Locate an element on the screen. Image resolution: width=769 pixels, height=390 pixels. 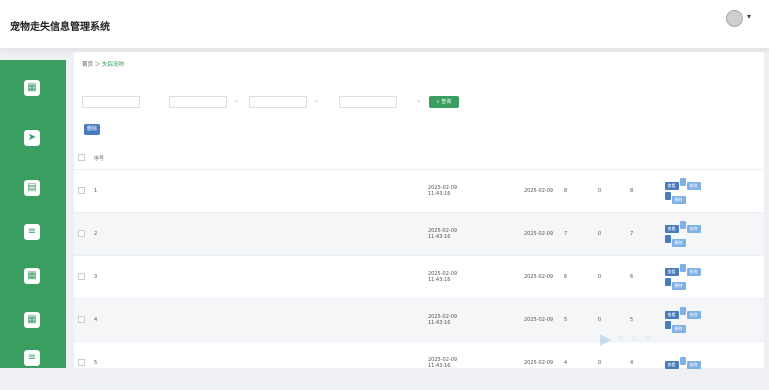
row-actions: 查看 修改 删除 is located at coordinates (713, 191).